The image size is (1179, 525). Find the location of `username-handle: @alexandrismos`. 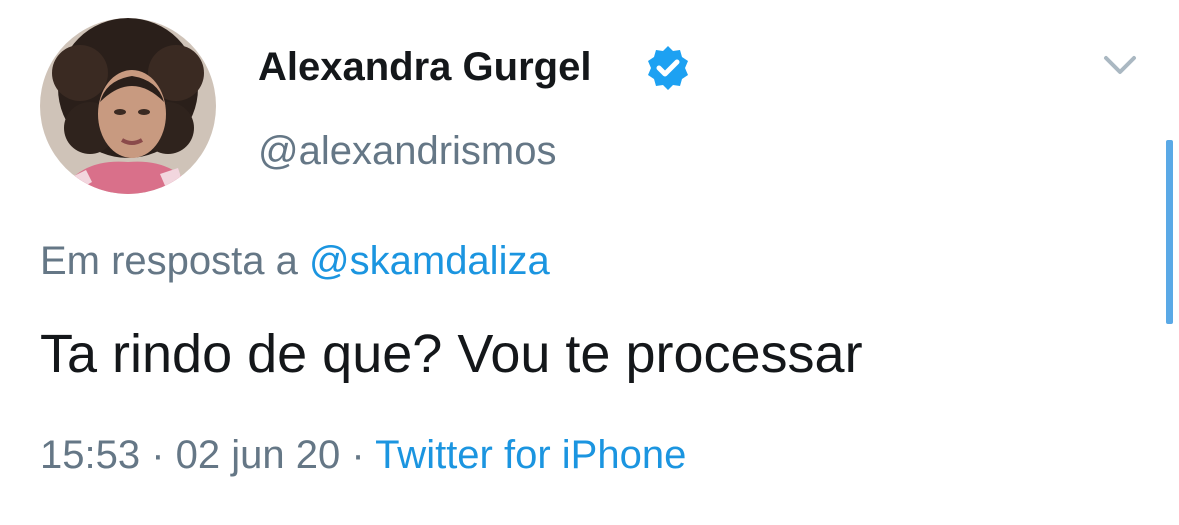

username-handle: @alexandrismos is located at coordinates (407, 151).